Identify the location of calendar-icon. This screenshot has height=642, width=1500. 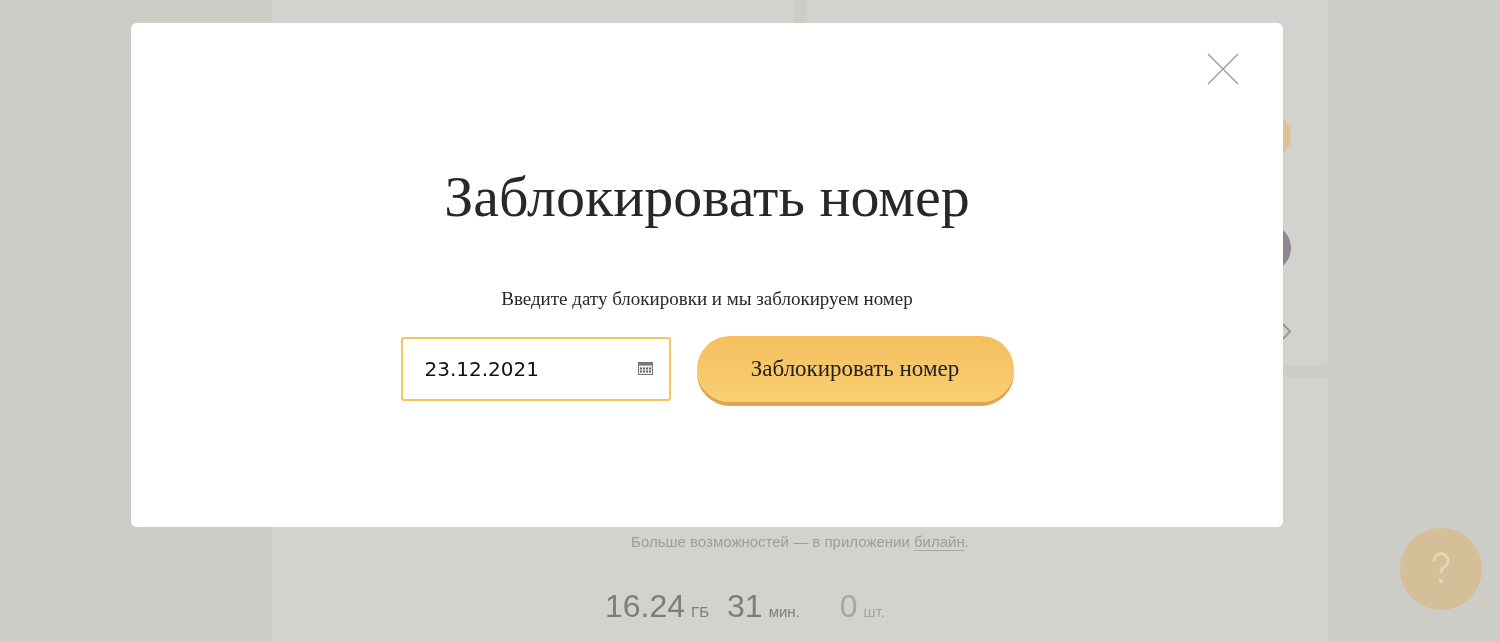
(645, 368).